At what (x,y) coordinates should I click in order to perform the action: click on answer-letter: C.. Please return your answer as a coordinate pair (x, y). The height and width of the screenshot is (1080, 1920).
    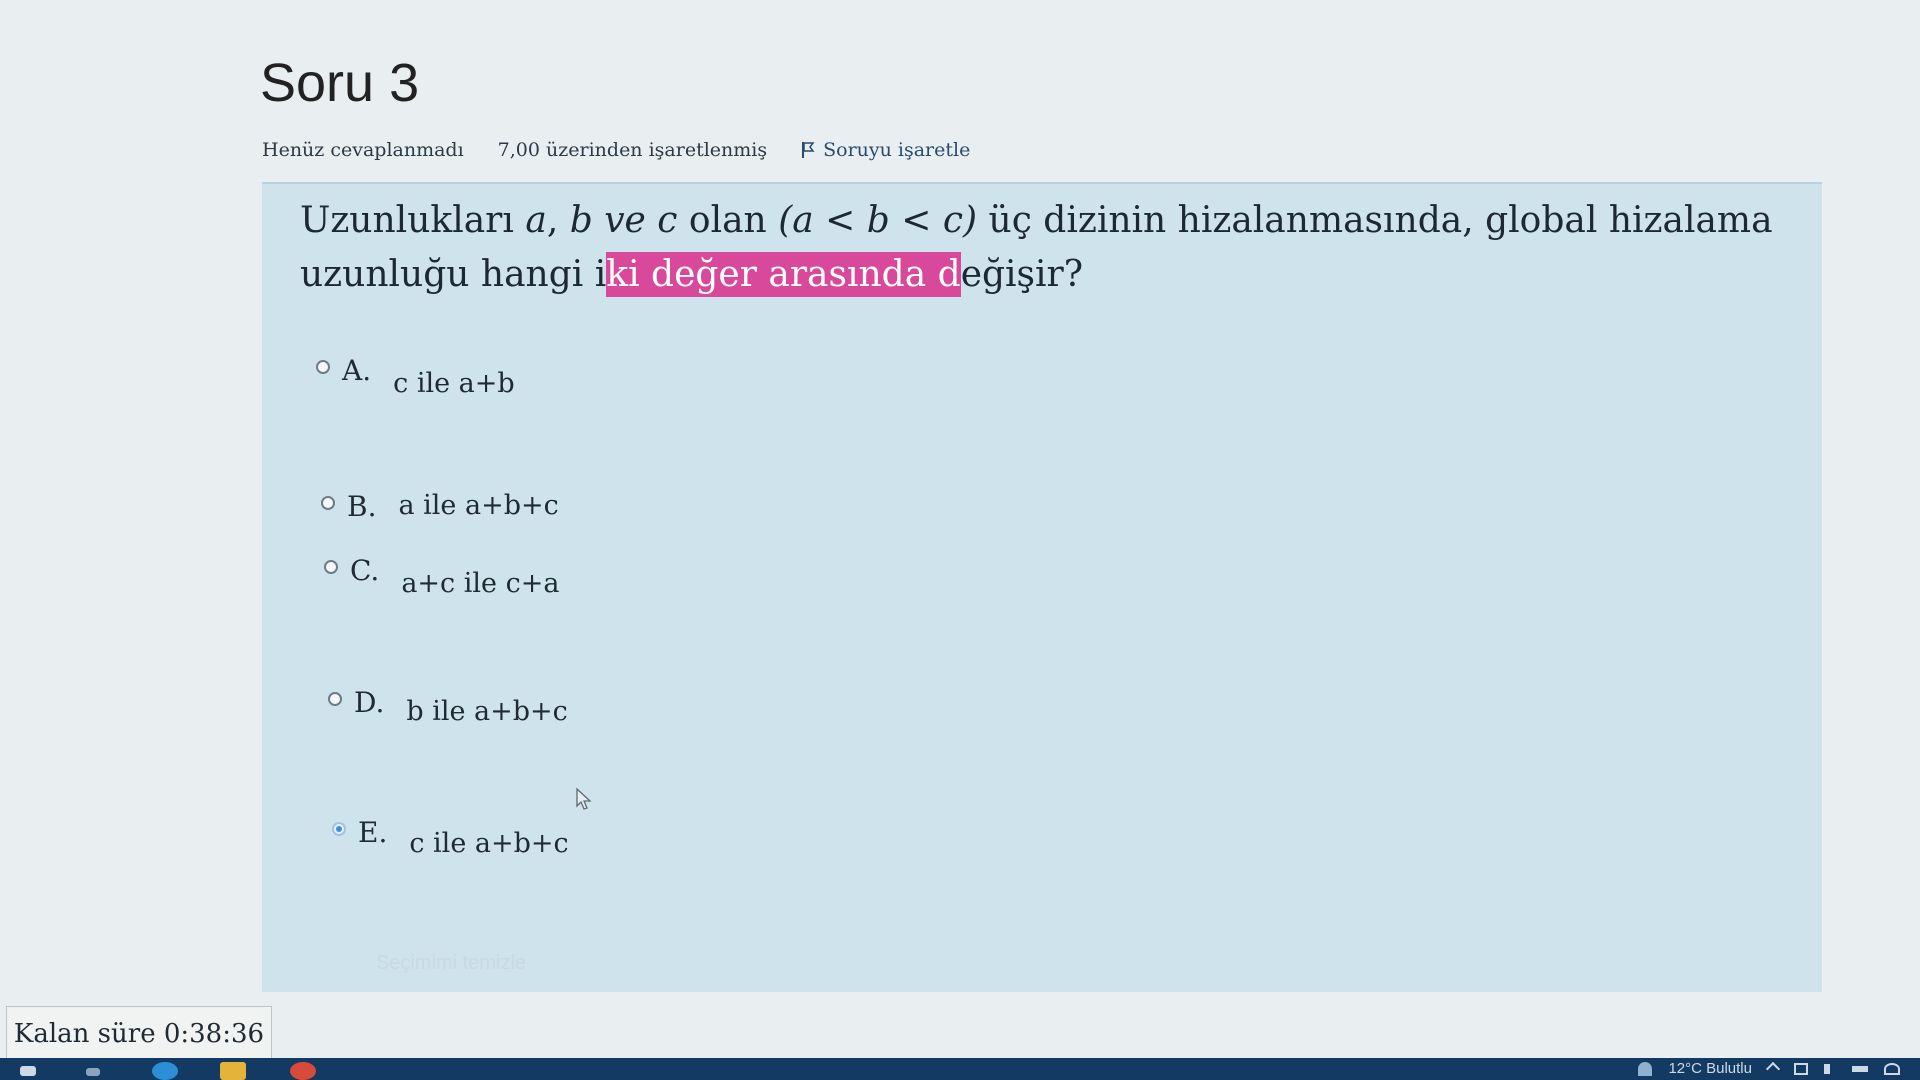
    Looking at the image, I should click on (365, 570).